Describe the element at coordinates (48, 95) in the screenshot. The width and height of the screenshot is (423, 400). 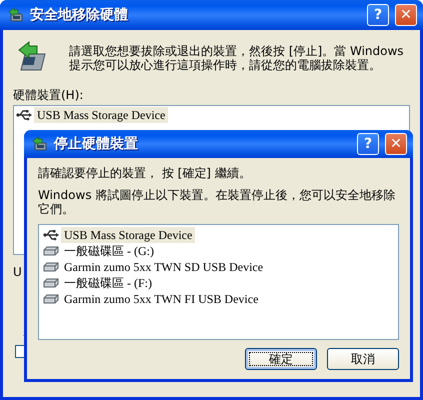
I see `list-label: 硬體裝置(H):` at that location.